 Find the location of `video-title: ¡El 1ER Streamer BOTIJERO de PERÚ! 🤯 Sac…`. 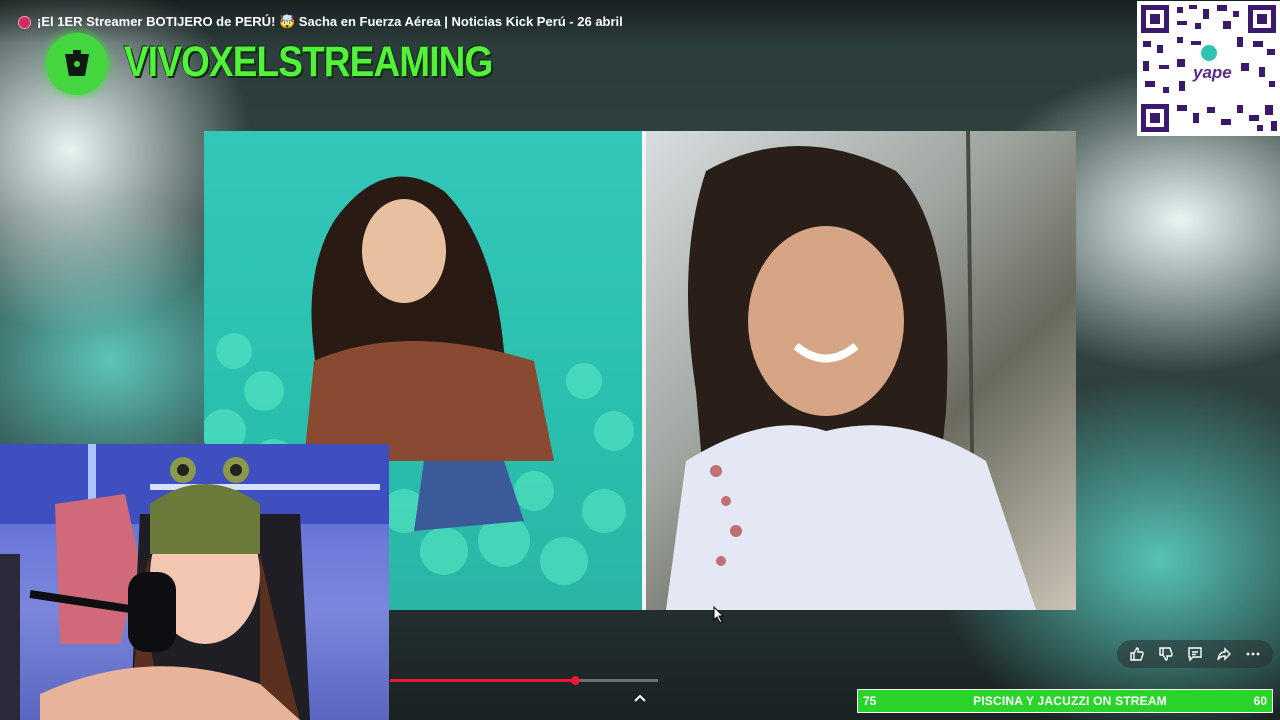

video-title: ¡El 1ER Streamer BOTIJERO de PERÚ! 🤯 Sac… is located at coordinates (320, 22).